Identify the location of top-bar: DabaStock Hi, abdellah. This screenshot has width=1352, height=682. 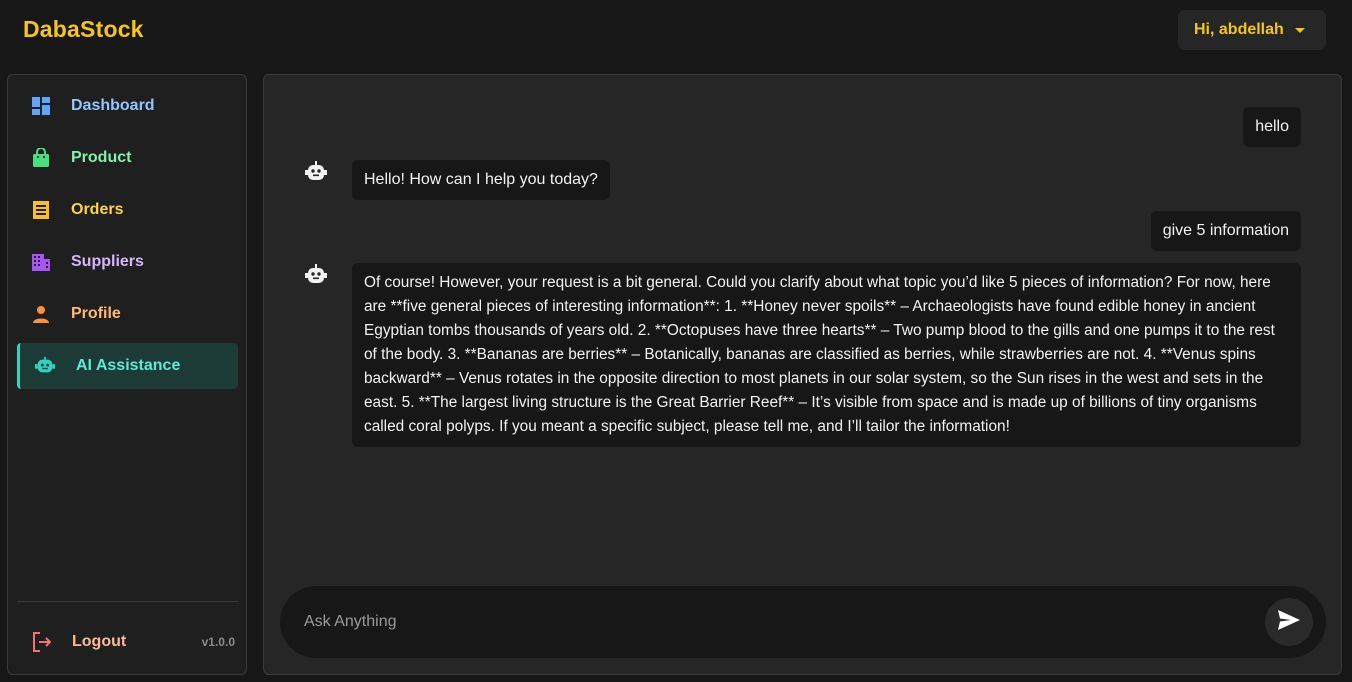
(676, 31).